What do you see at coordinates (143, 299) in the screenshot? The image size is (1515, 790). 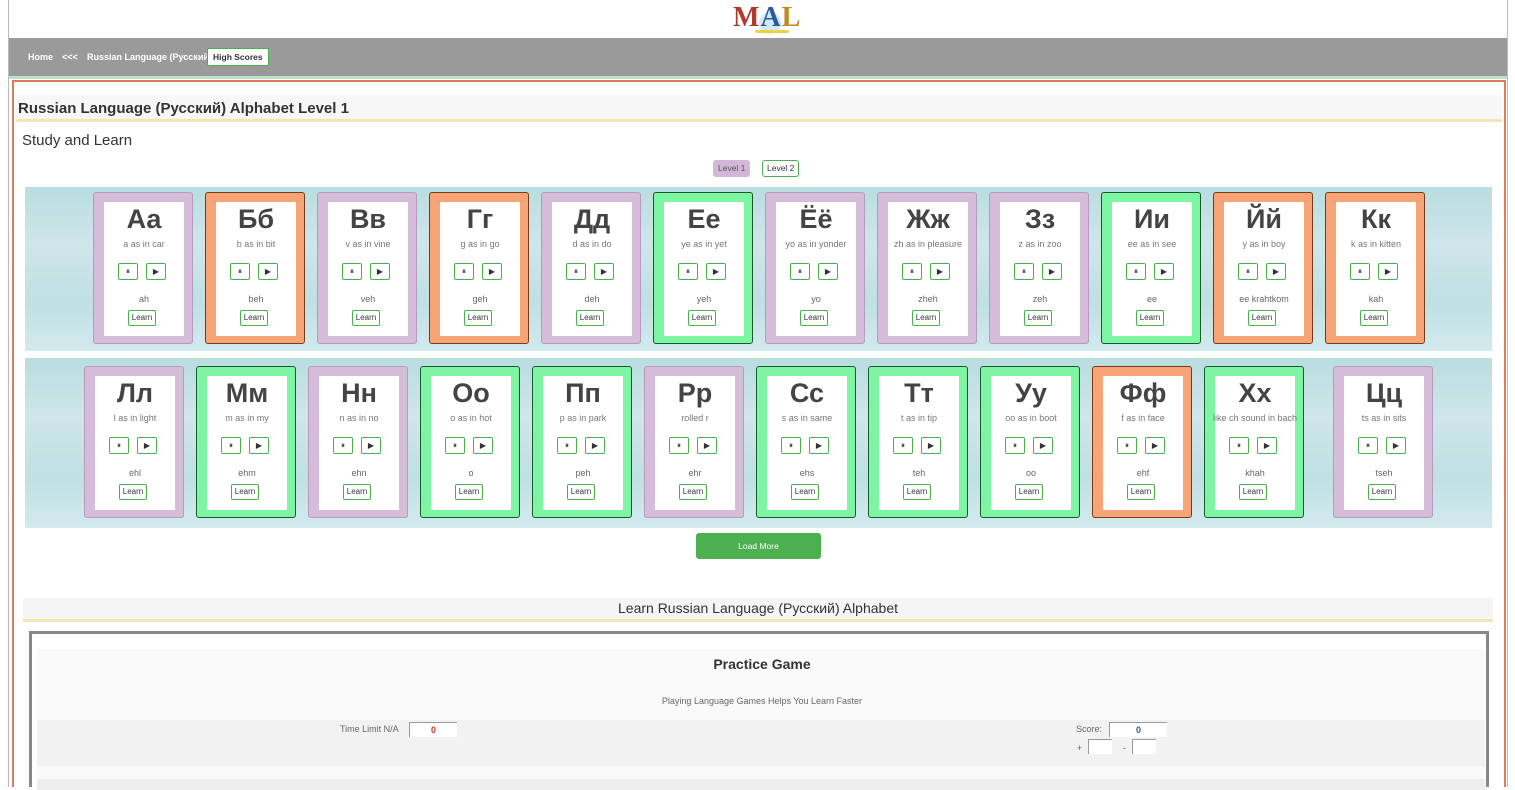 I see `card-pronunciation: ah` at bounding box center [143, 299].